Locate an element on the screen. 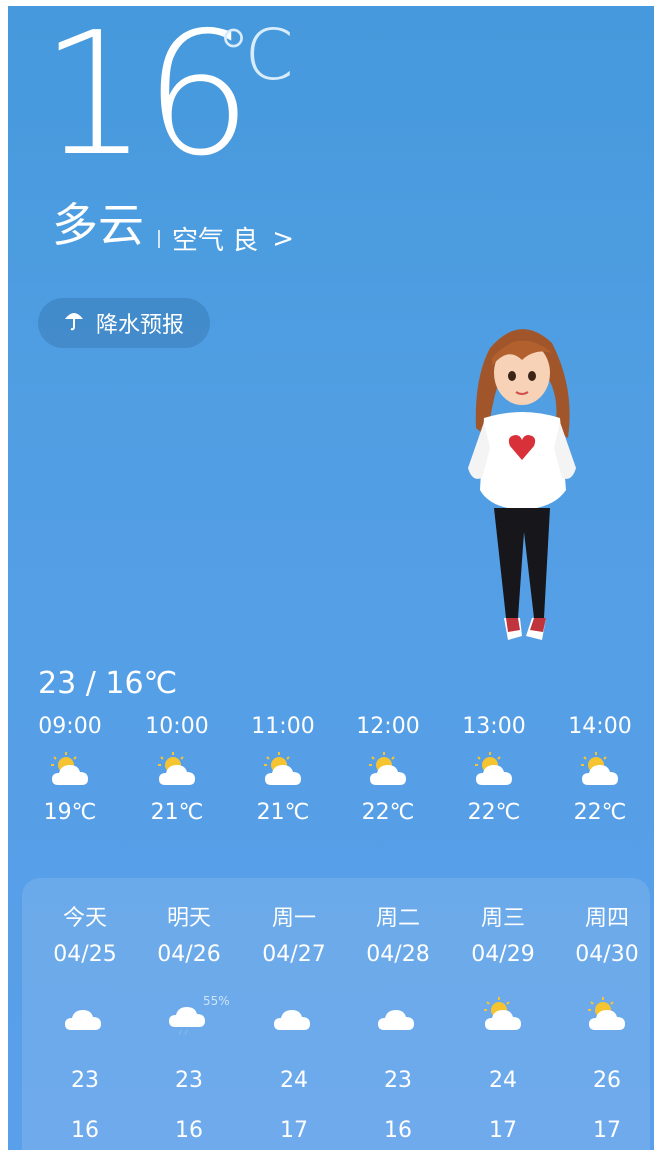 This screenshot has width=657, height=1152. avatar-character is located at coordinates (525, 488).